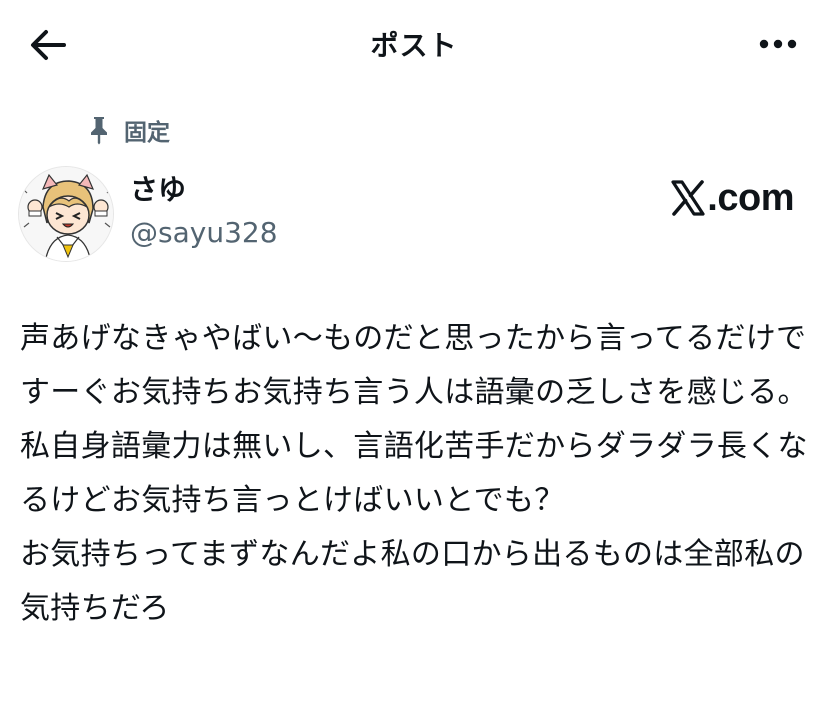 Image resolution: width=828 pixels, height=722 pixels. Describe the element at coordinates (204, 212) in the screenshot. I see `author-info: さゆ @sayu328` at that location.